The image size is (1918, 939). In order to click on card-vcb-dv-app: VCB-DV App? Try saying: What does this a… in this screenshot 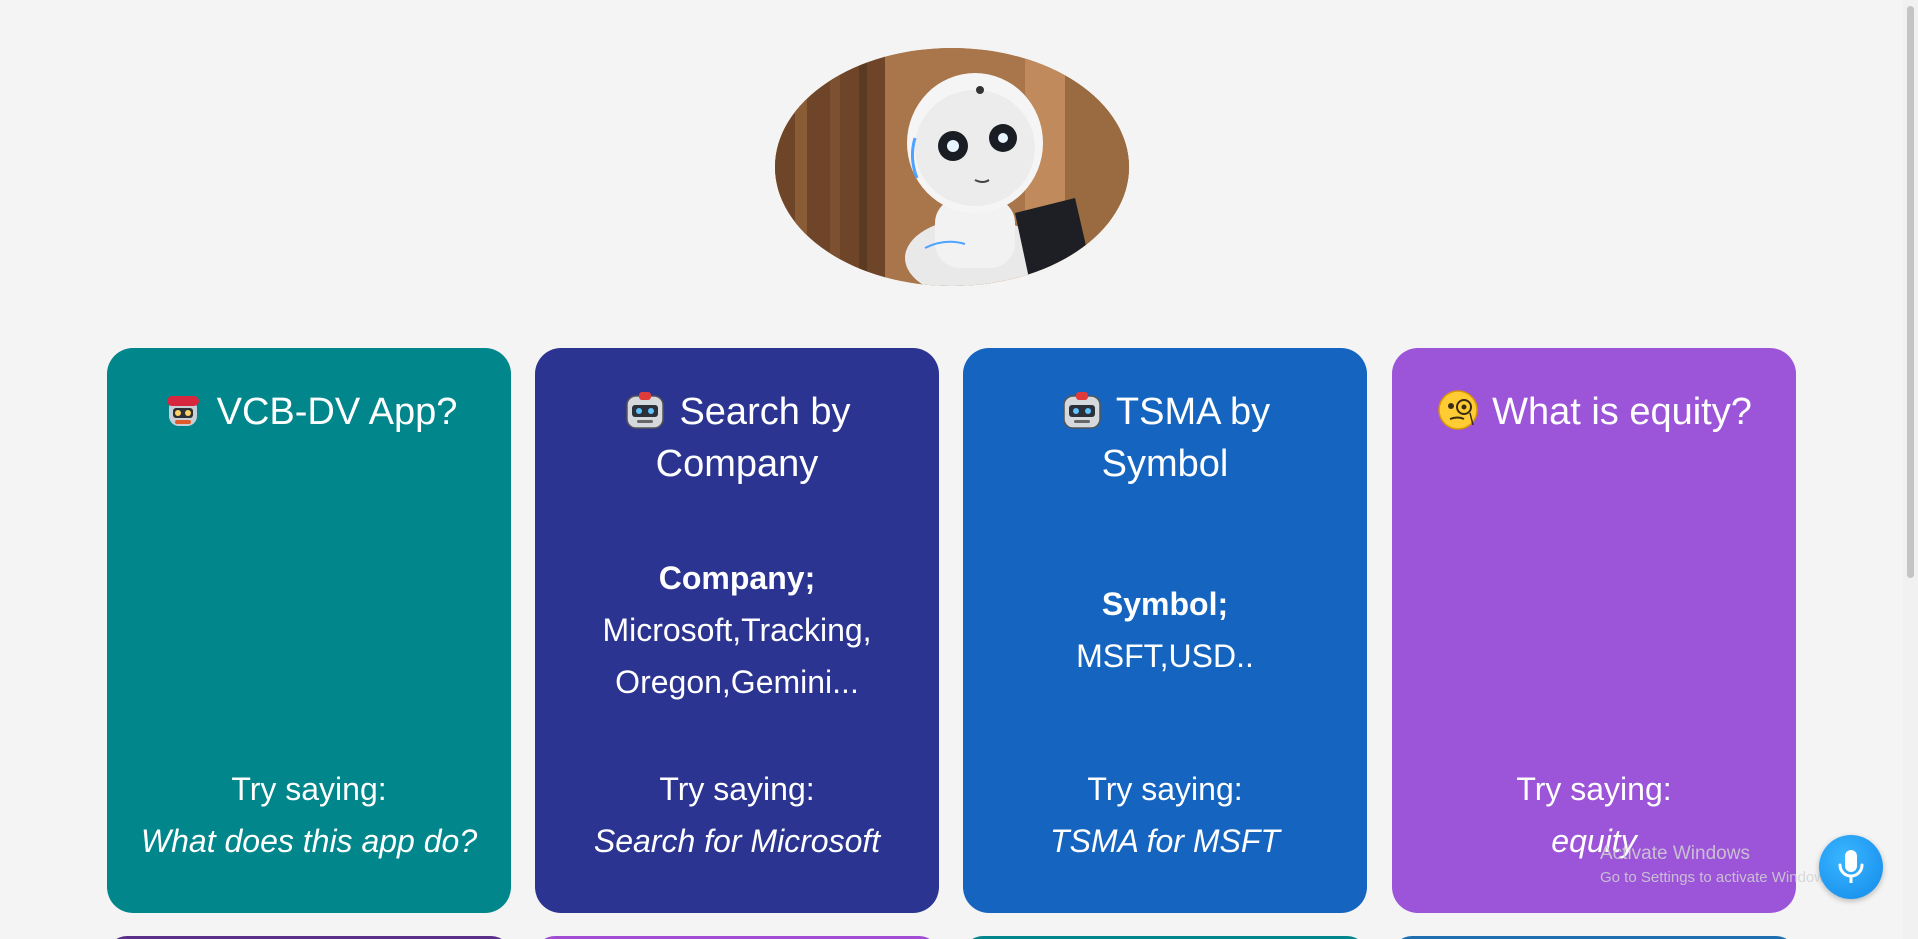, I will do `click(309, 630)`.